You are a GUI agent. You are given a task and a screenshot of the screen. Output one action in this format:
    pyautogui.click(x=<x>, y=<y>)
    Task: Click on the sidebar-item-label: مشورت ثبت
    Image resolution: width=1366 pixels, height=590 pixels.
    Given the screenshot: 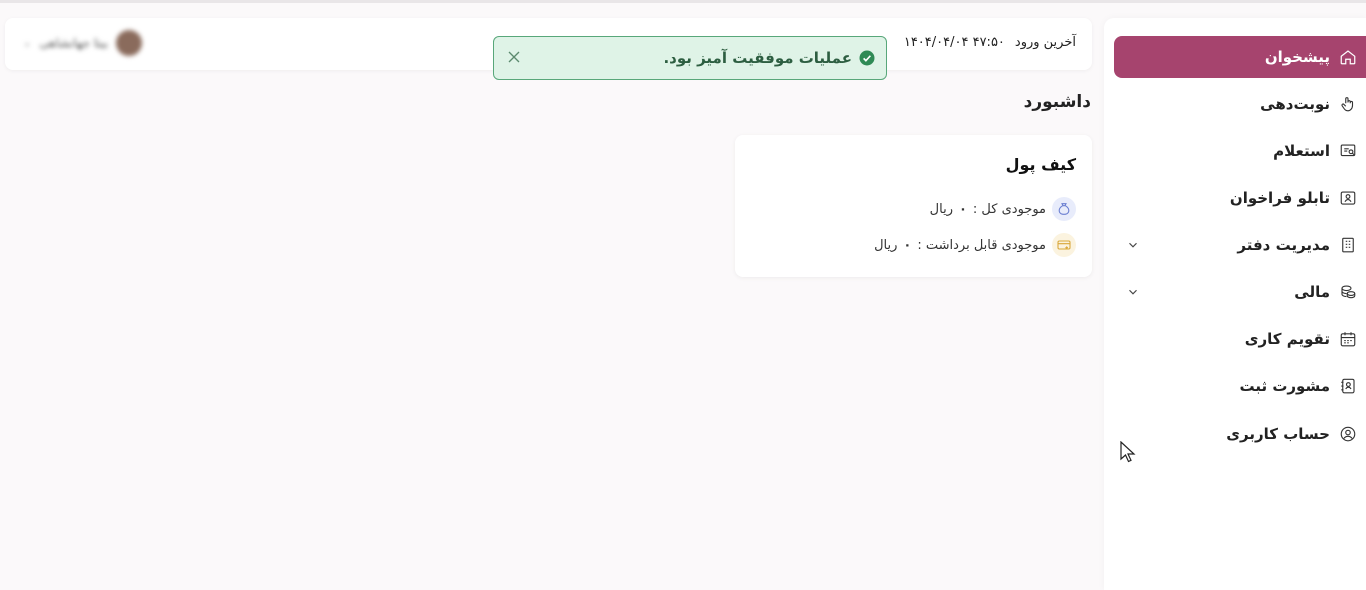 What is the action you would take?
    pyautogui.click(x=1284, y=386)
    